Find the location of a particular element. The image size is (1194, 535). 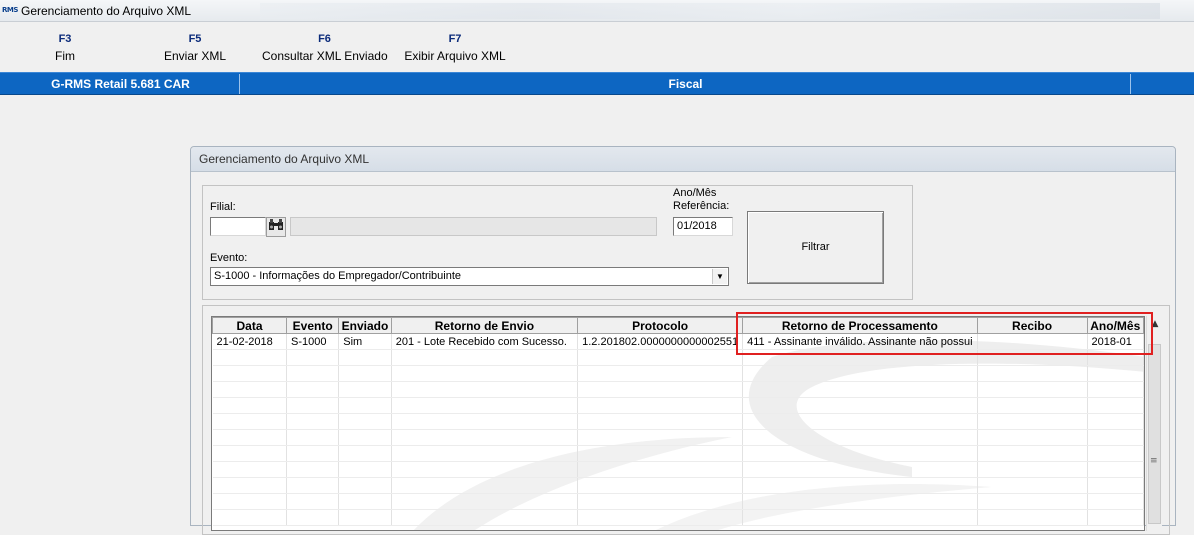

search-binoculars-icon is located at coordinates (276, 227).